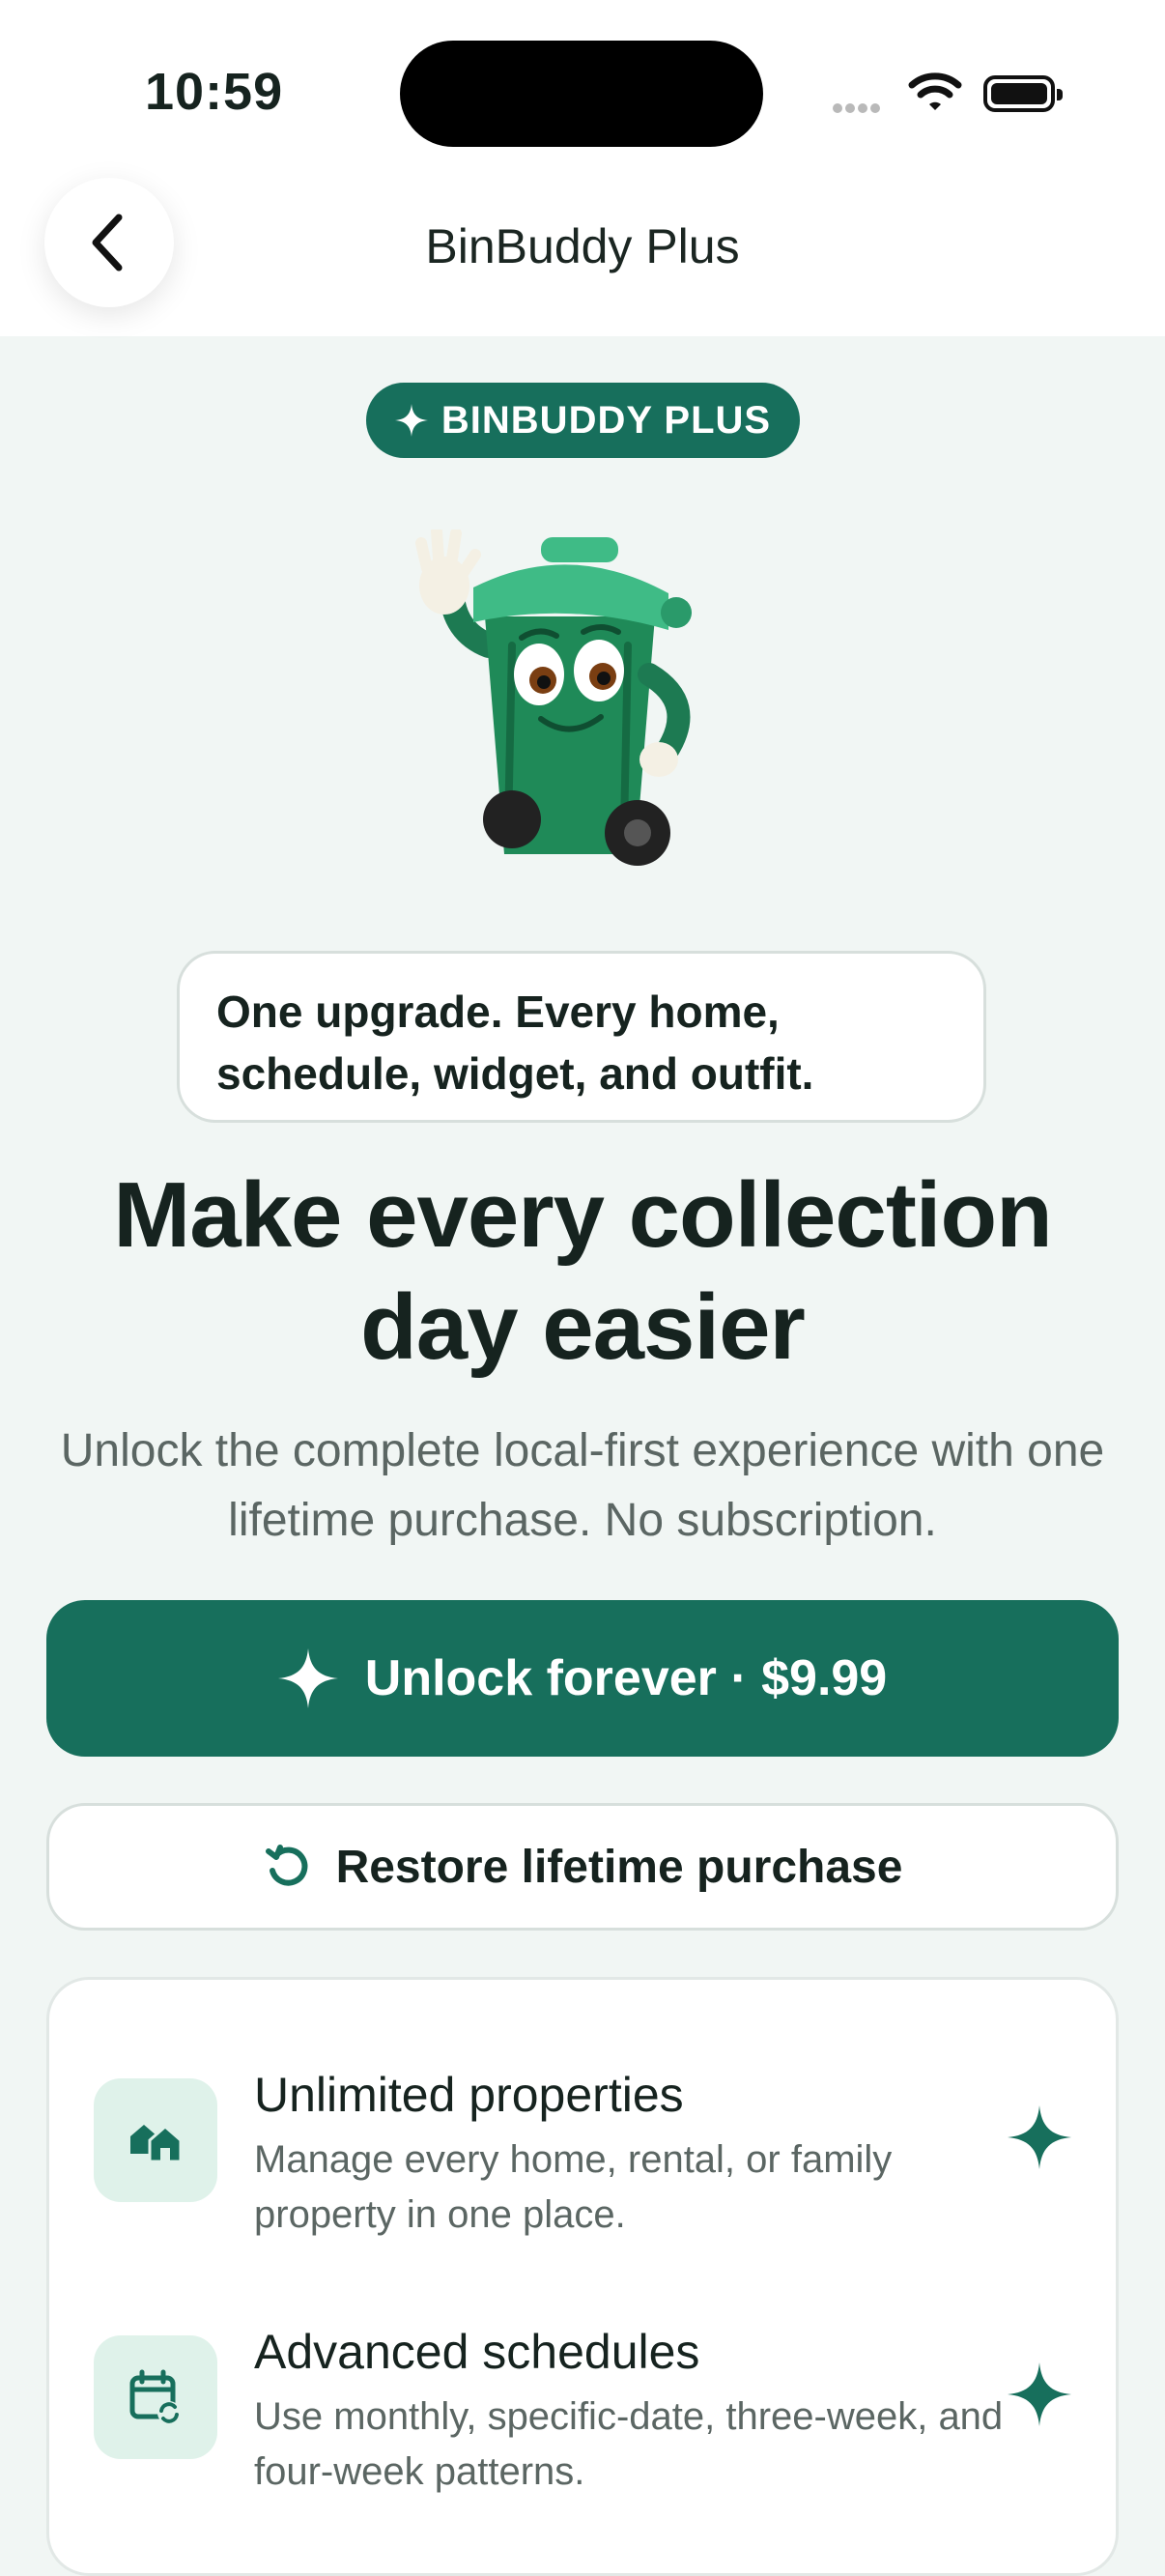 This screenshot has width=1165, height=2576. Describe the element at coordinates (606, 420) in the screenshot. I see `badge-label: BINBUDDY PLUS` at that location.